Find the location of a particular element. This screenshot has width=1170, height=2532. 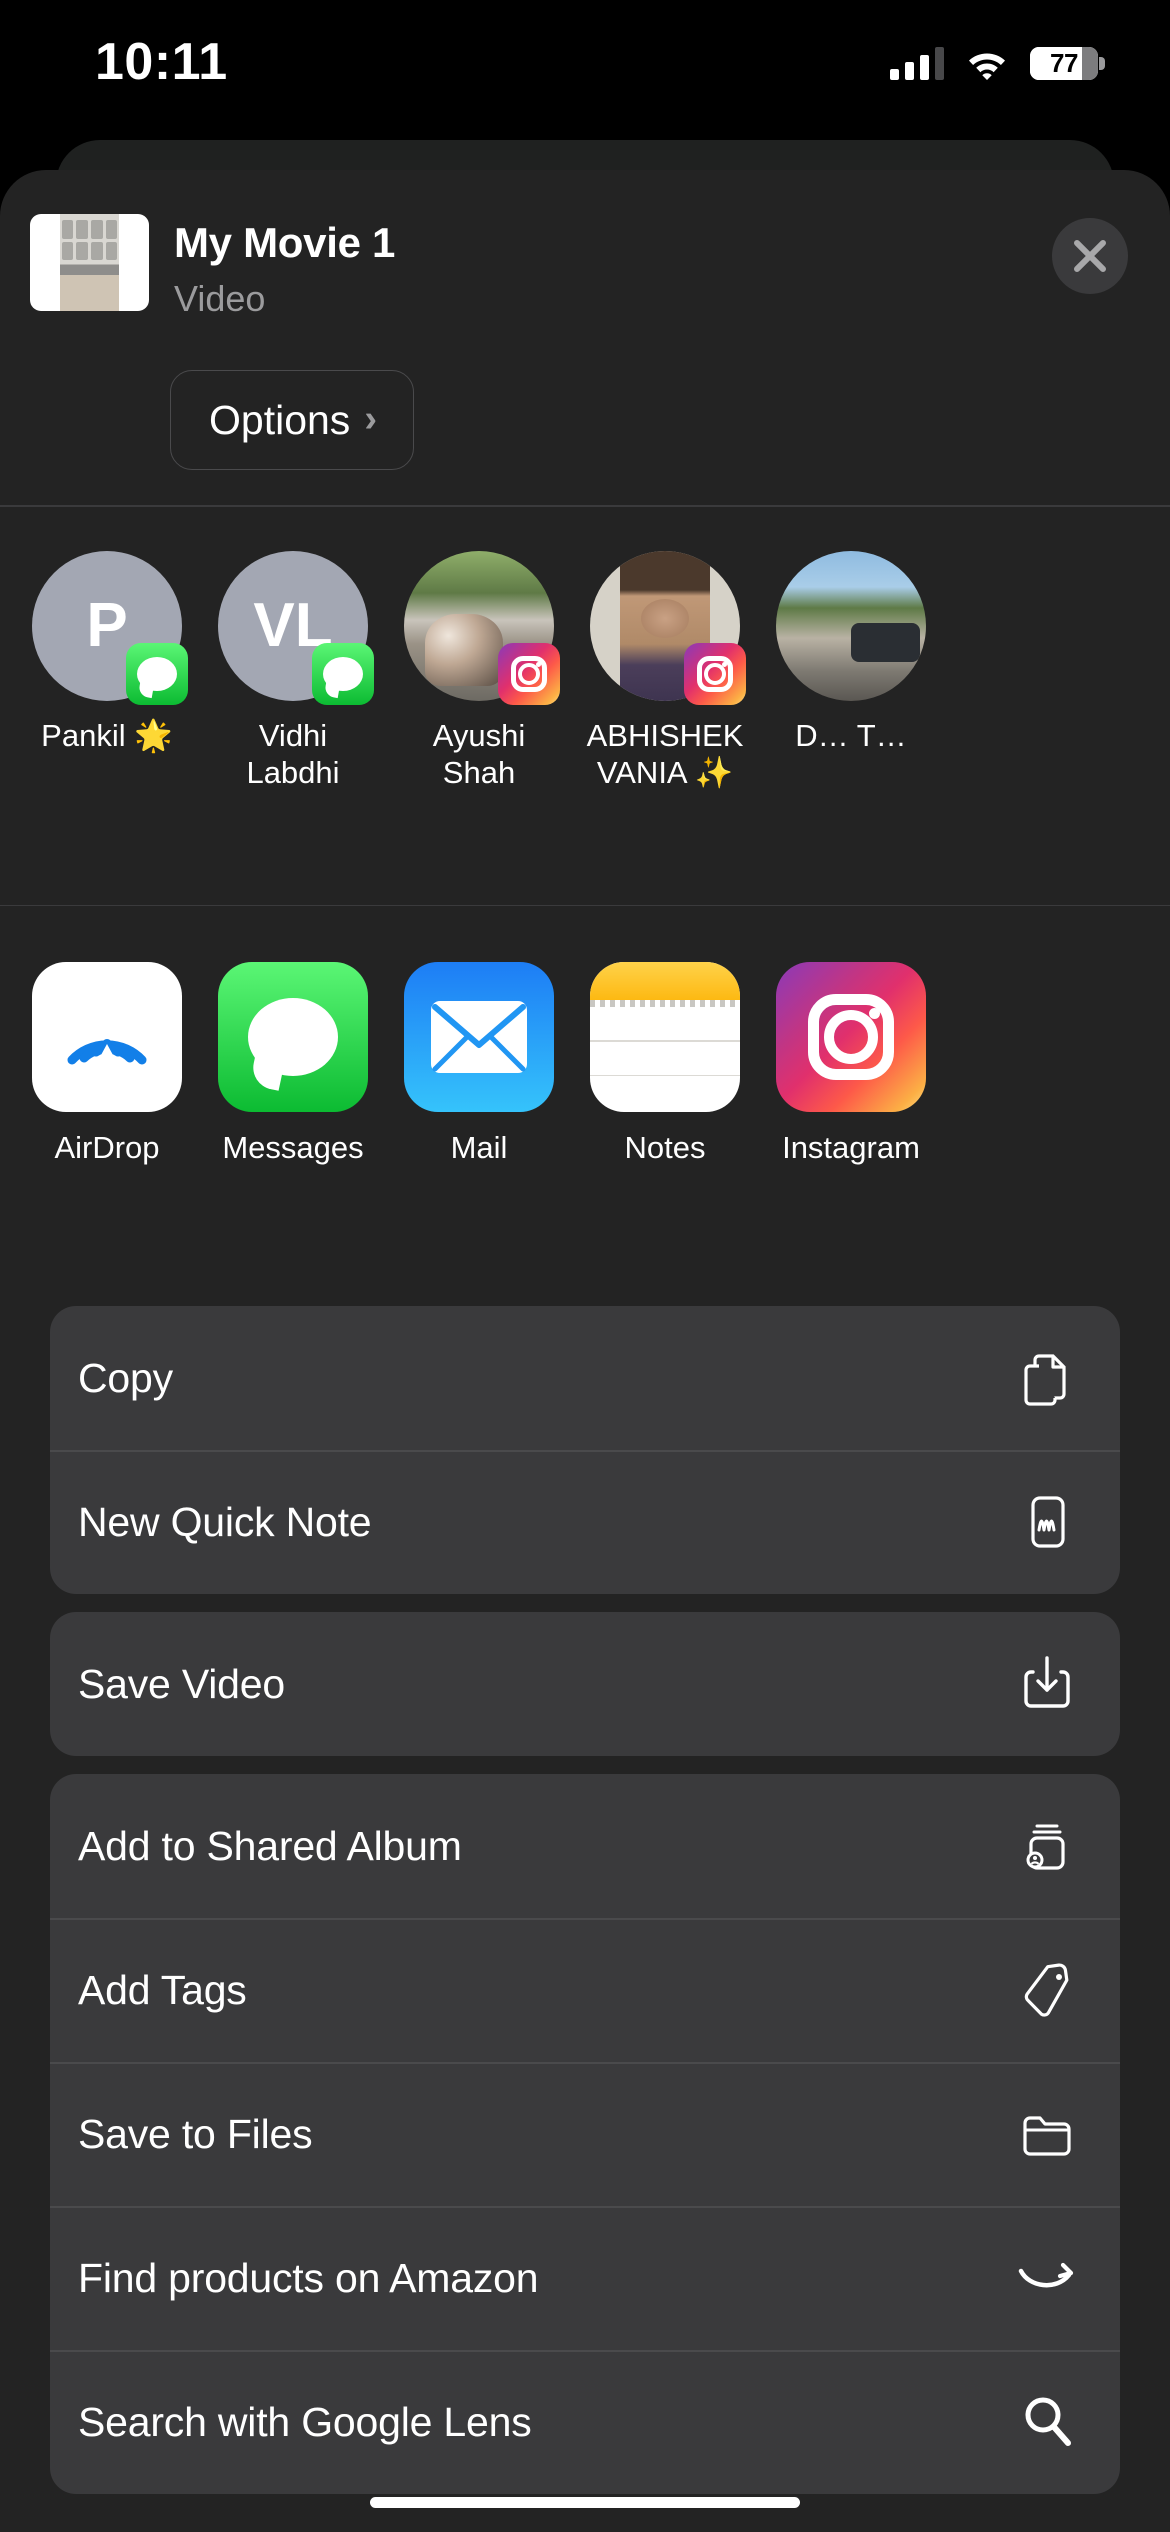

options-button-label: Options is located at coordinates (280, 419).